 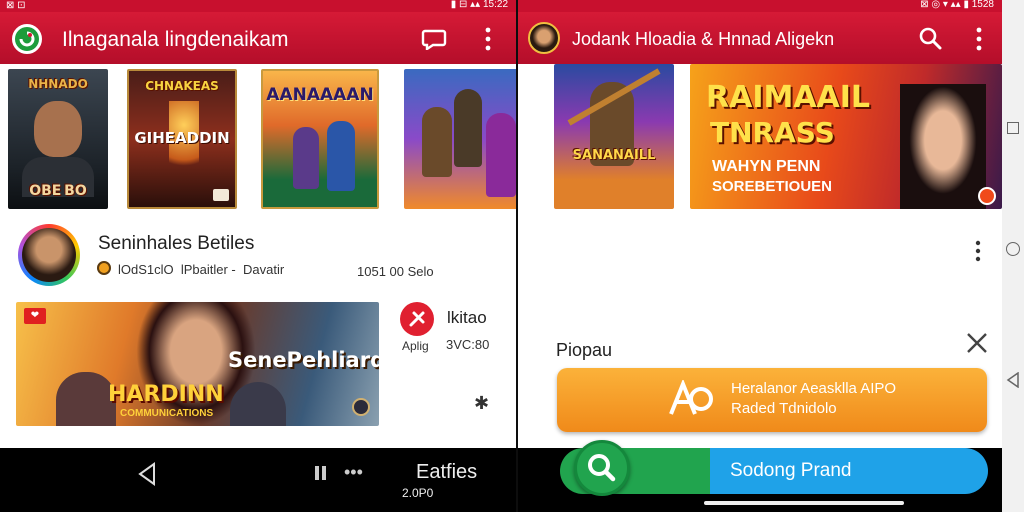 I want to click on search-fab-icon, so click(x=602, y=468).